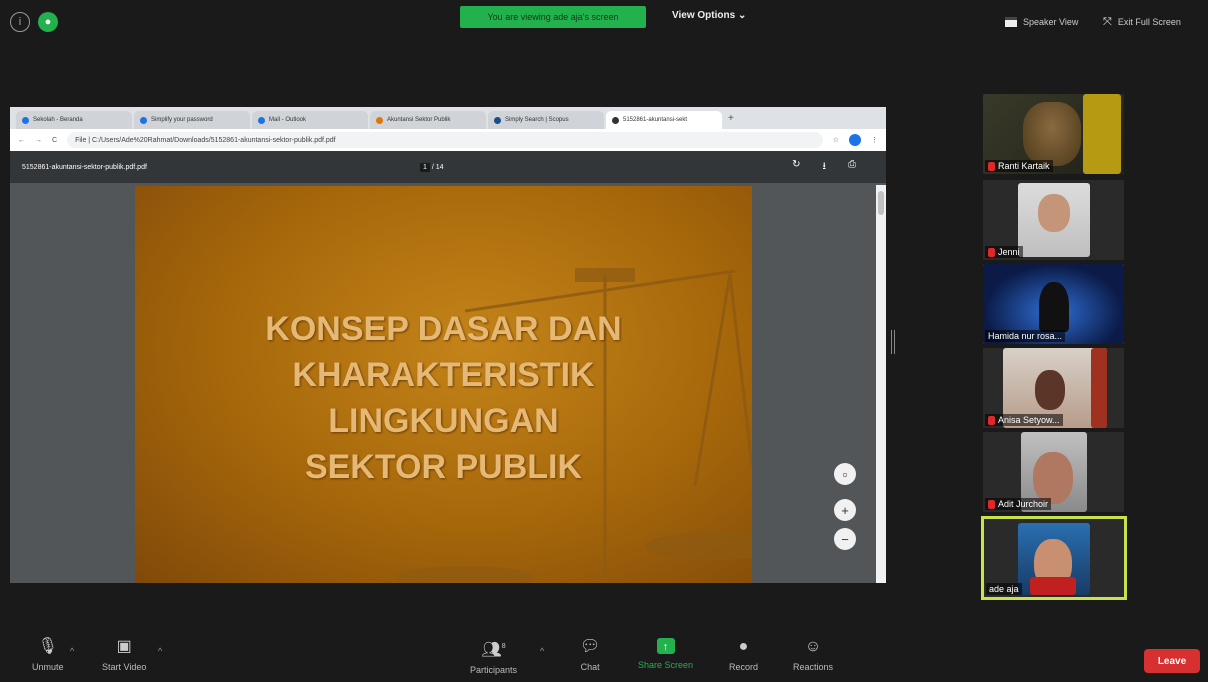 The width and height of the screenshot is (1208, 682). I want to click on tab-label: Sekolah - Beranda, so click(58, 120).